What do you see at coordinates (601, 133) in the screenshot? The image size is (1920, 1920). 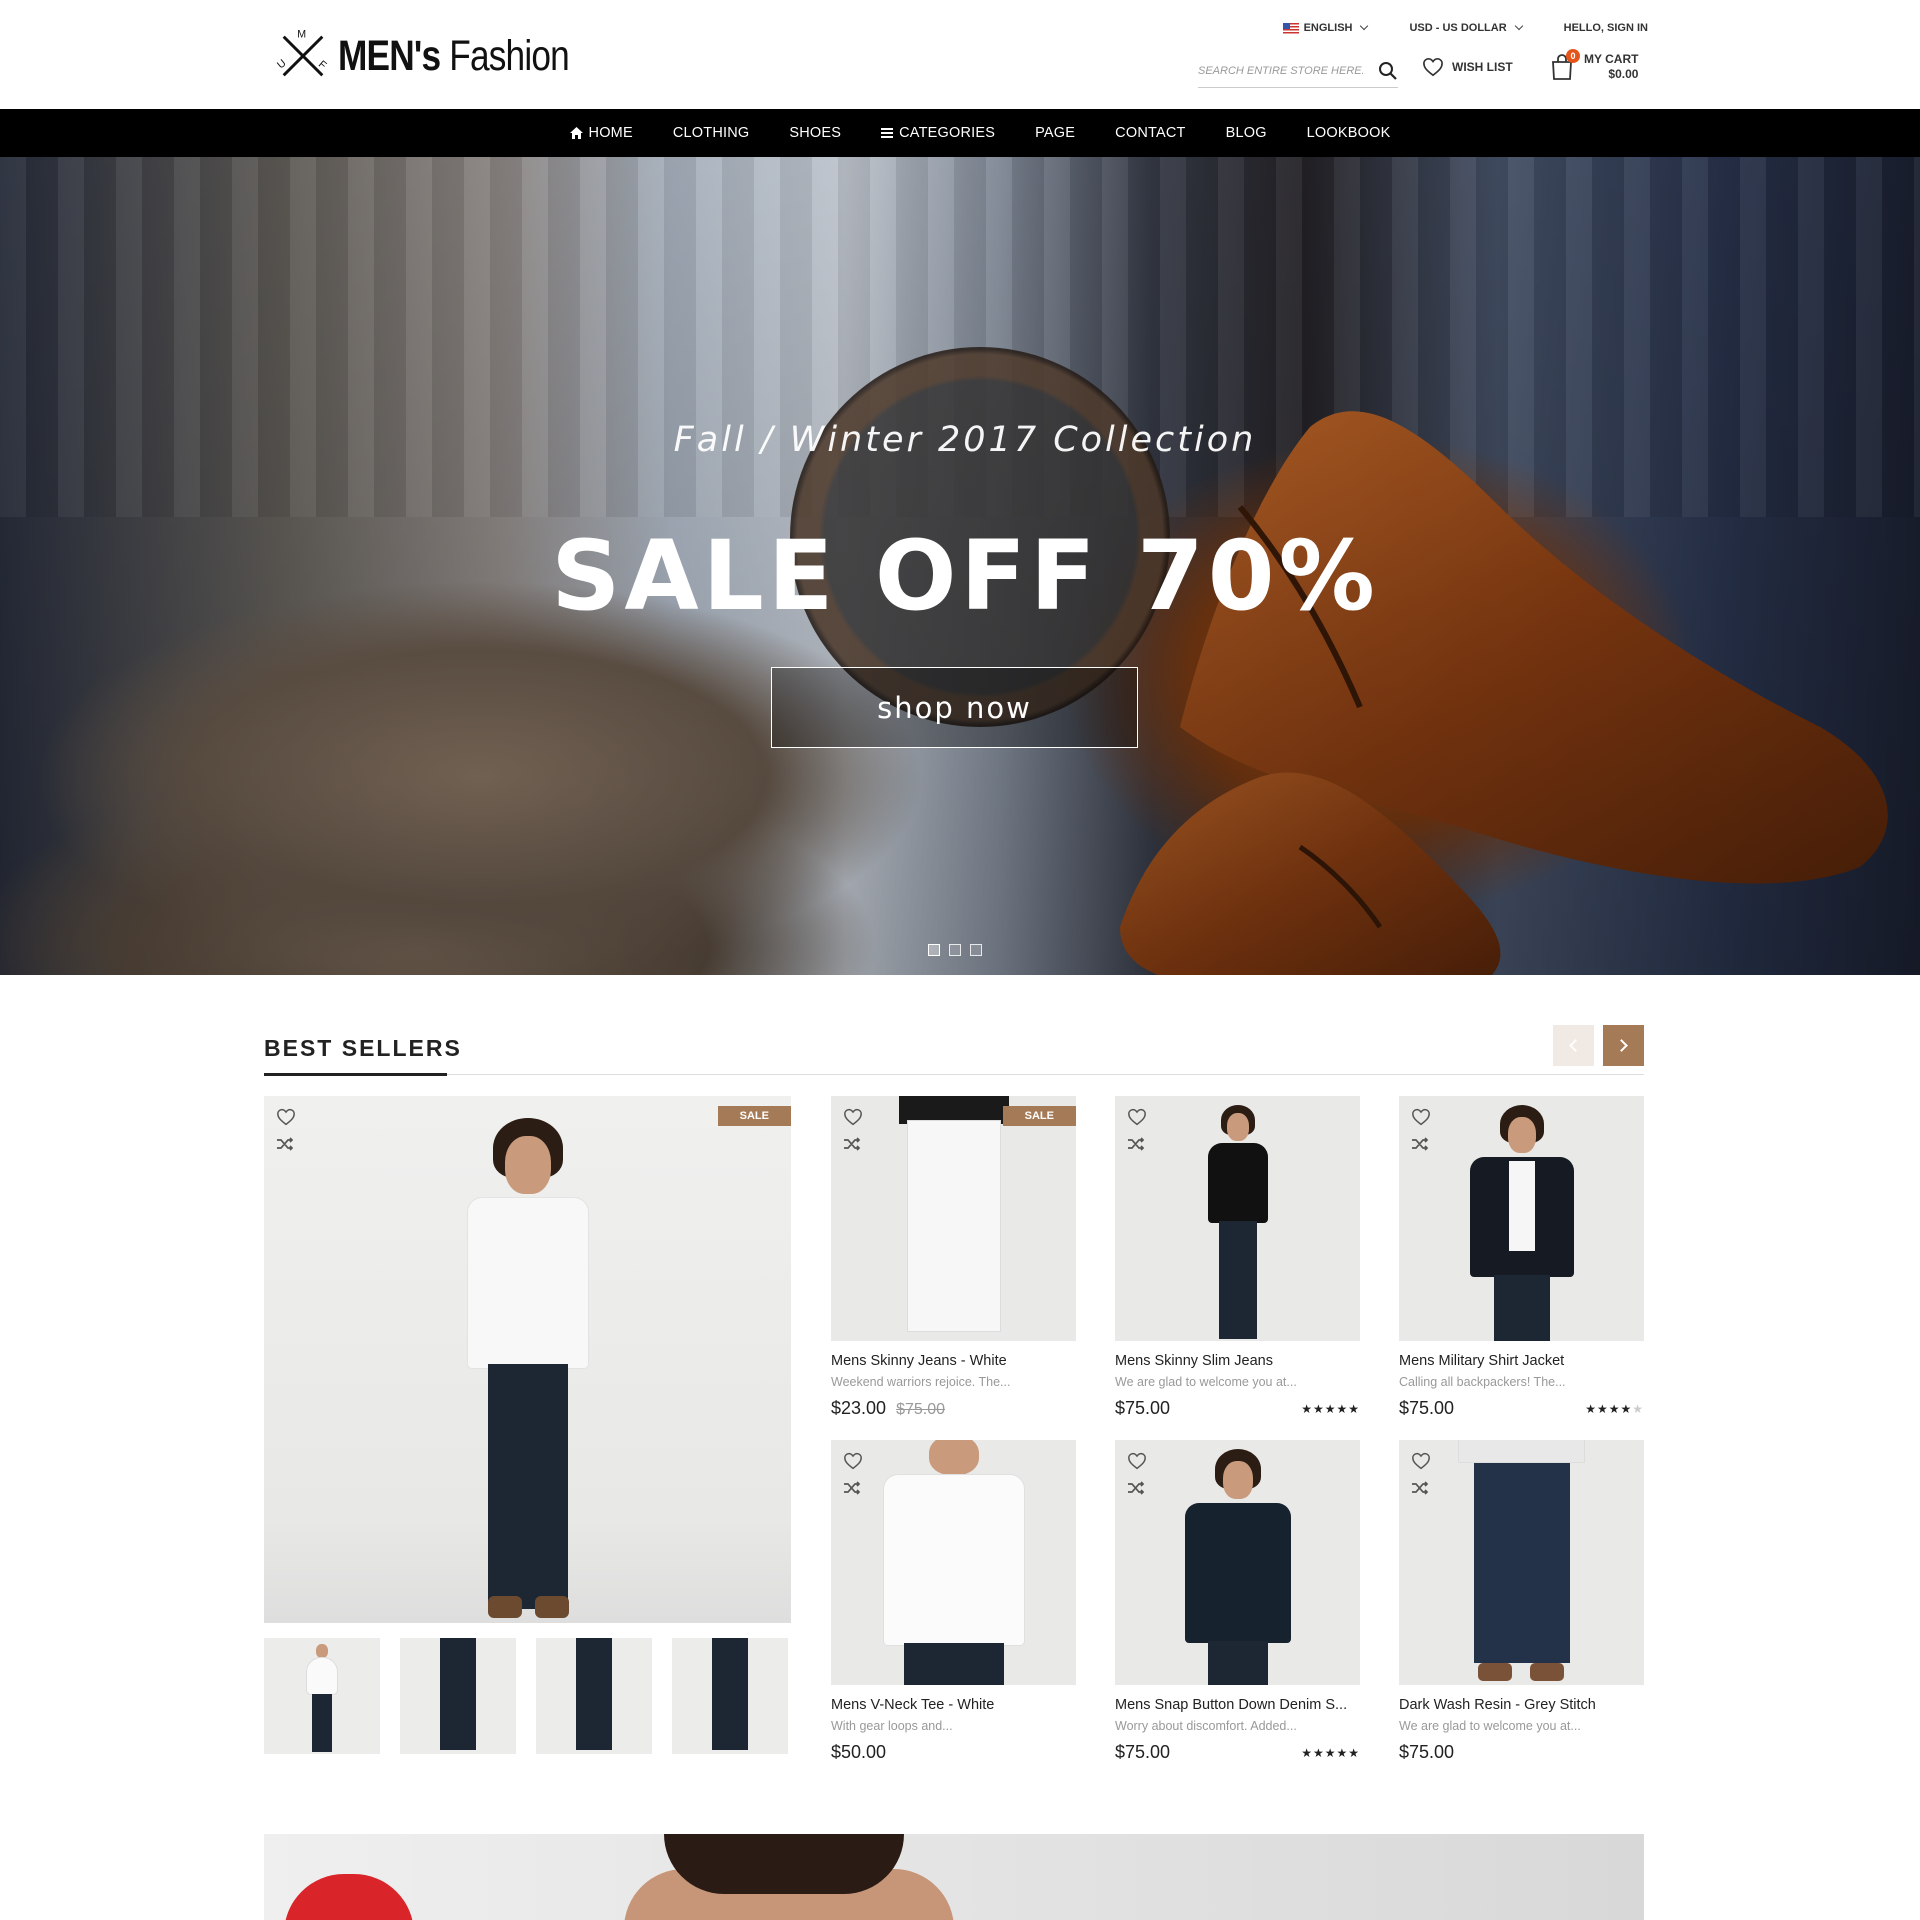 I see `nav-item-home: HOME` at bounding box center [601, 133].